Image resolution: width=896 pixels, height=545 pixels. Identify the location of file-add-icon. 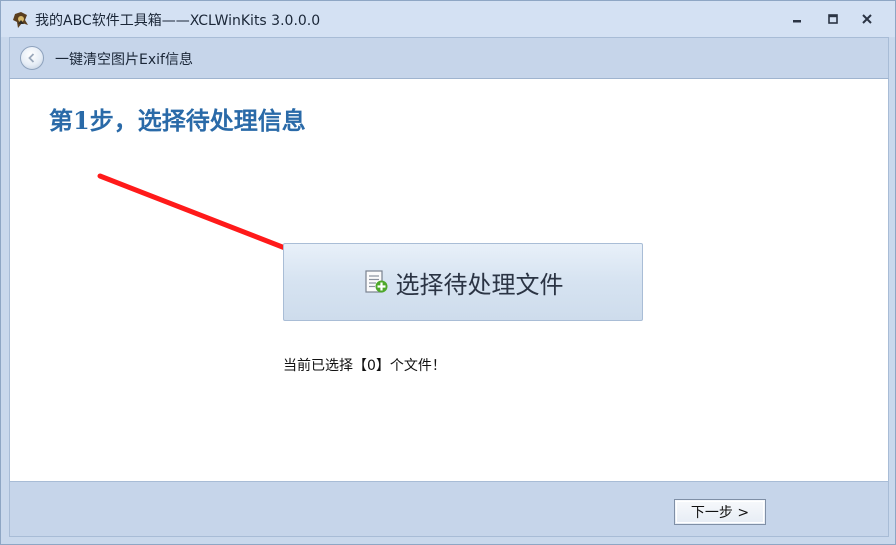
(375, 281).